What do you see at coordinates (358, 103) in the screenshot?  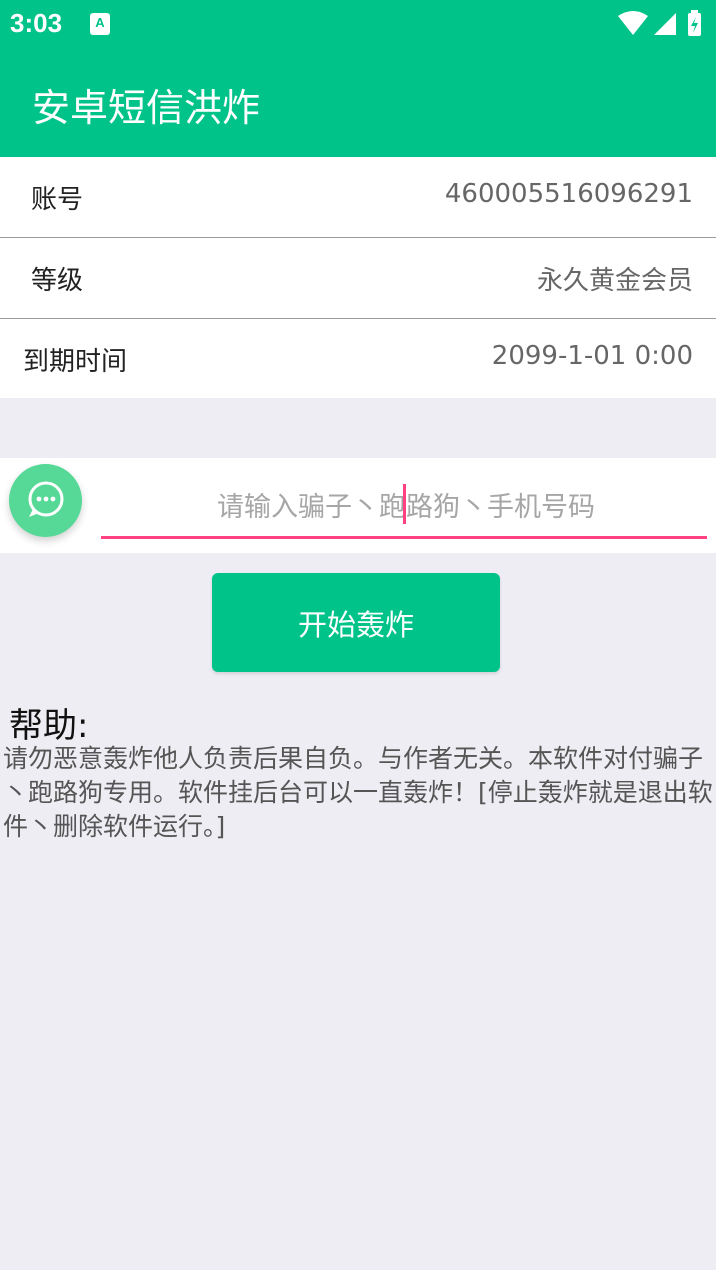 I see `app-bar: 安卓短信洪炸` at bounding box center [358, 103].